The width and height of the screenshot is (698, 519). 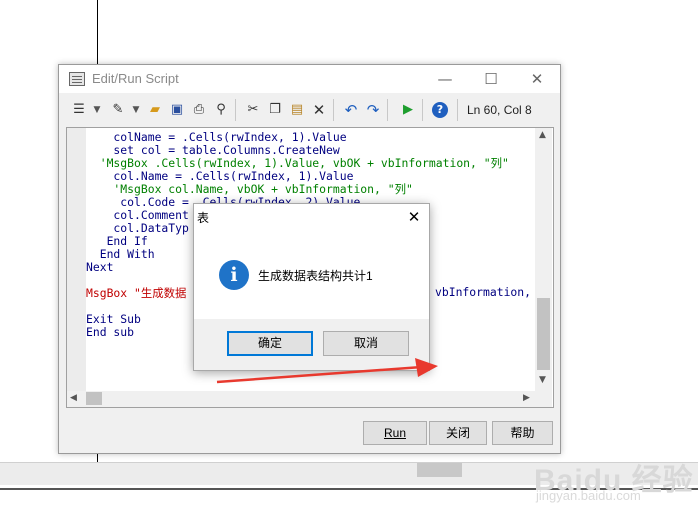 I want to click on open-folder-icon: ▰, so click(x=155, y=110).